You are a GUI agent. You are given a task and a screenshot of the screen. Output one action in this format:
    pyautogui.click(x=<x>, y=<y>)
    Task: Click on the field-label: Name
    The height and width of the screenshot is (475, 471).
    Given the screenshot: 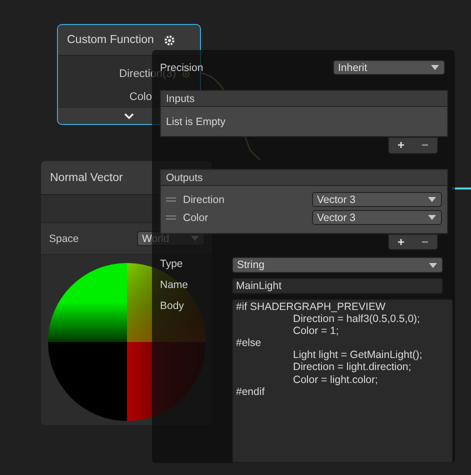 What is the action you would take?
    pyautogui.click(x=175, y=285)
    